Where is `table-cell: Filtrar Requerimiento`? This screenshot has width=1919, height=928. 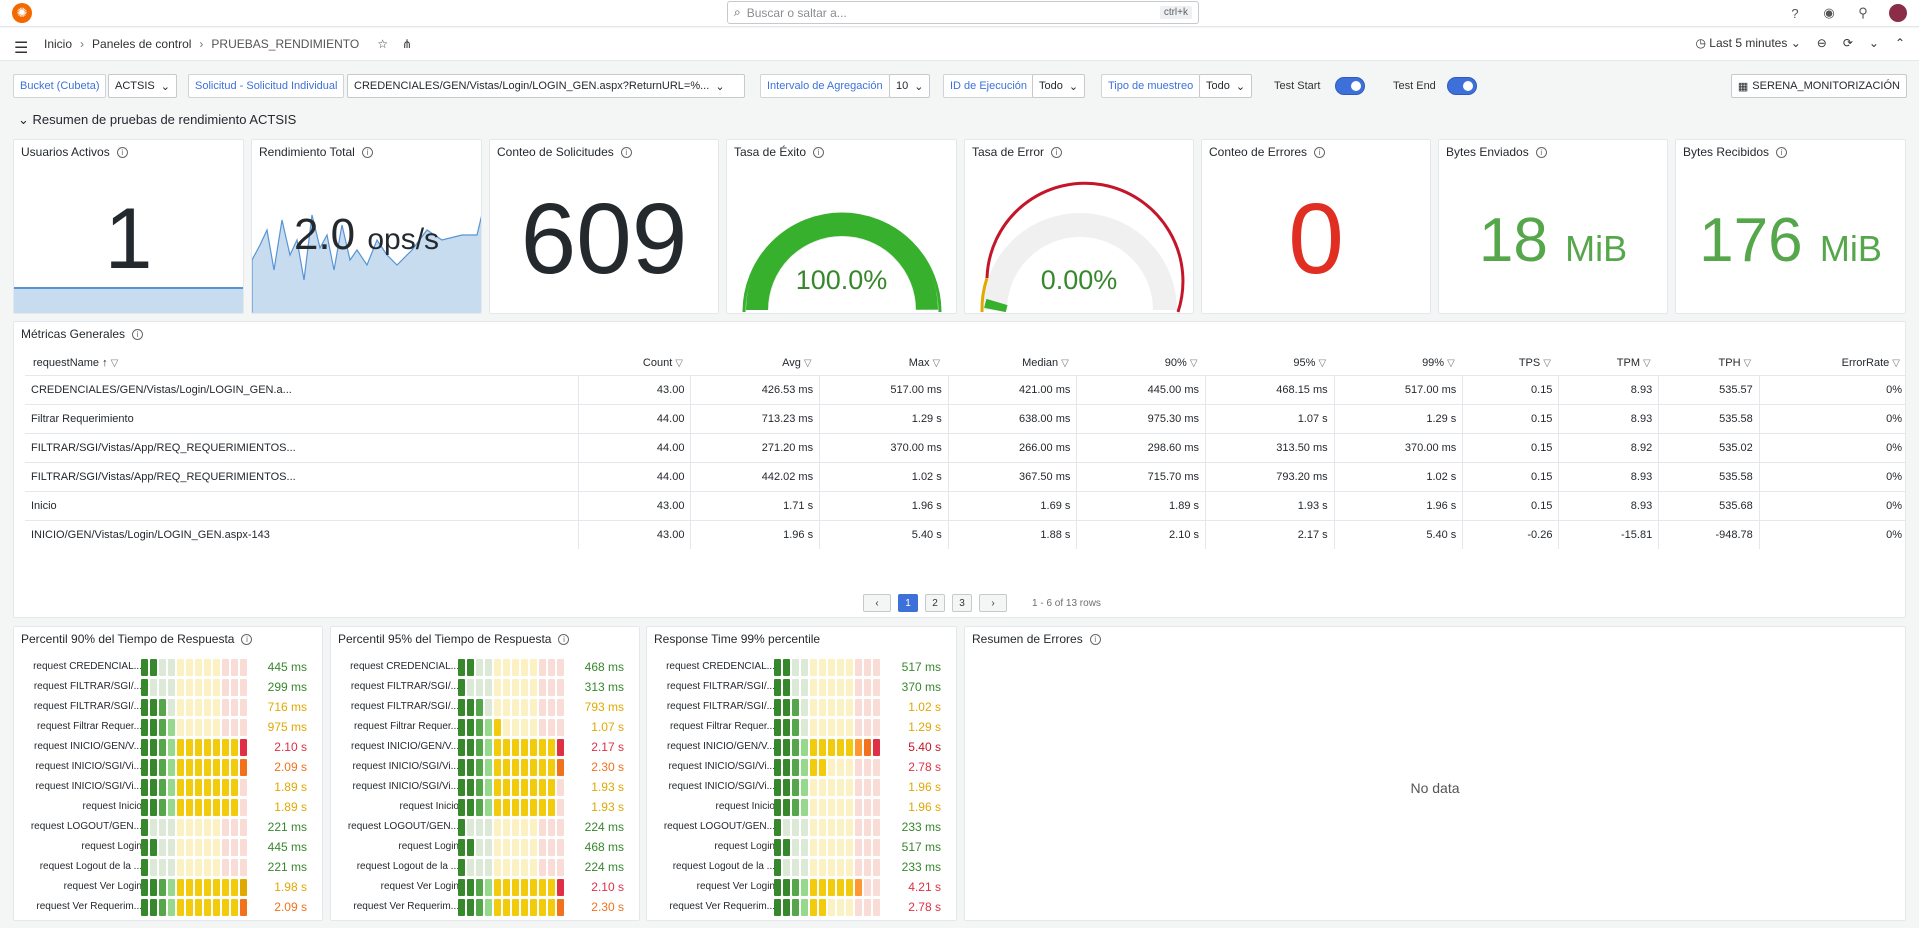
table-cell: Filtrar Requerimiento is located at coordinates (302, 418).